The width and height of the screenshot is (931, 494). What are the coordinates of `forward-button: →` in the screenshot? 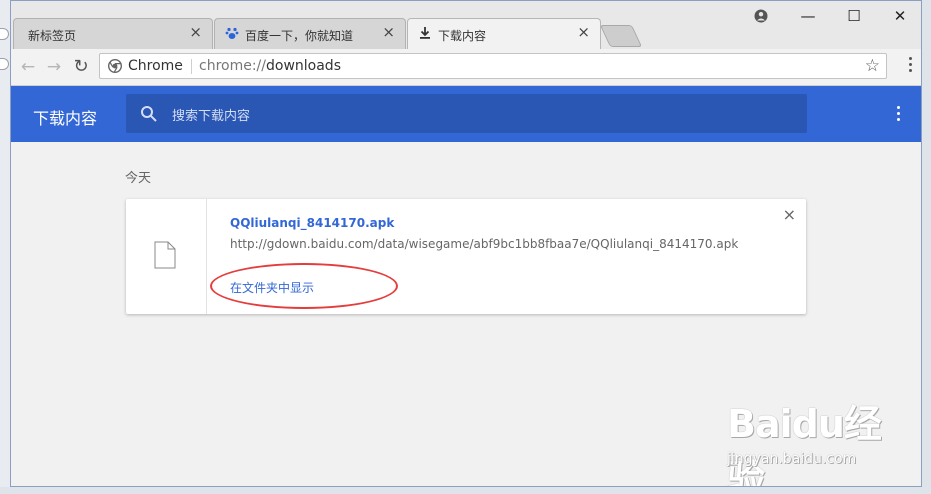 It's located at (54, 67).